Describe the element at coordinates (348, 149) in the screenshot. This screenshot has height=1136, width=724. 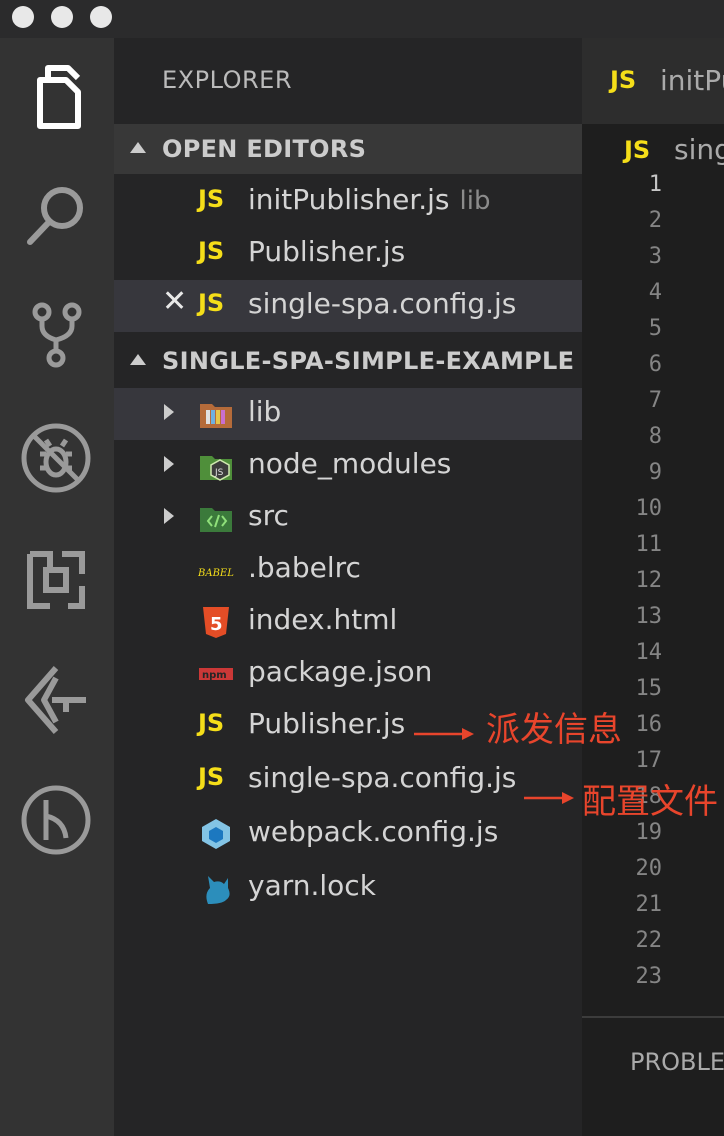
I see `open-editors-header: OPEN EDITORS` at that location.